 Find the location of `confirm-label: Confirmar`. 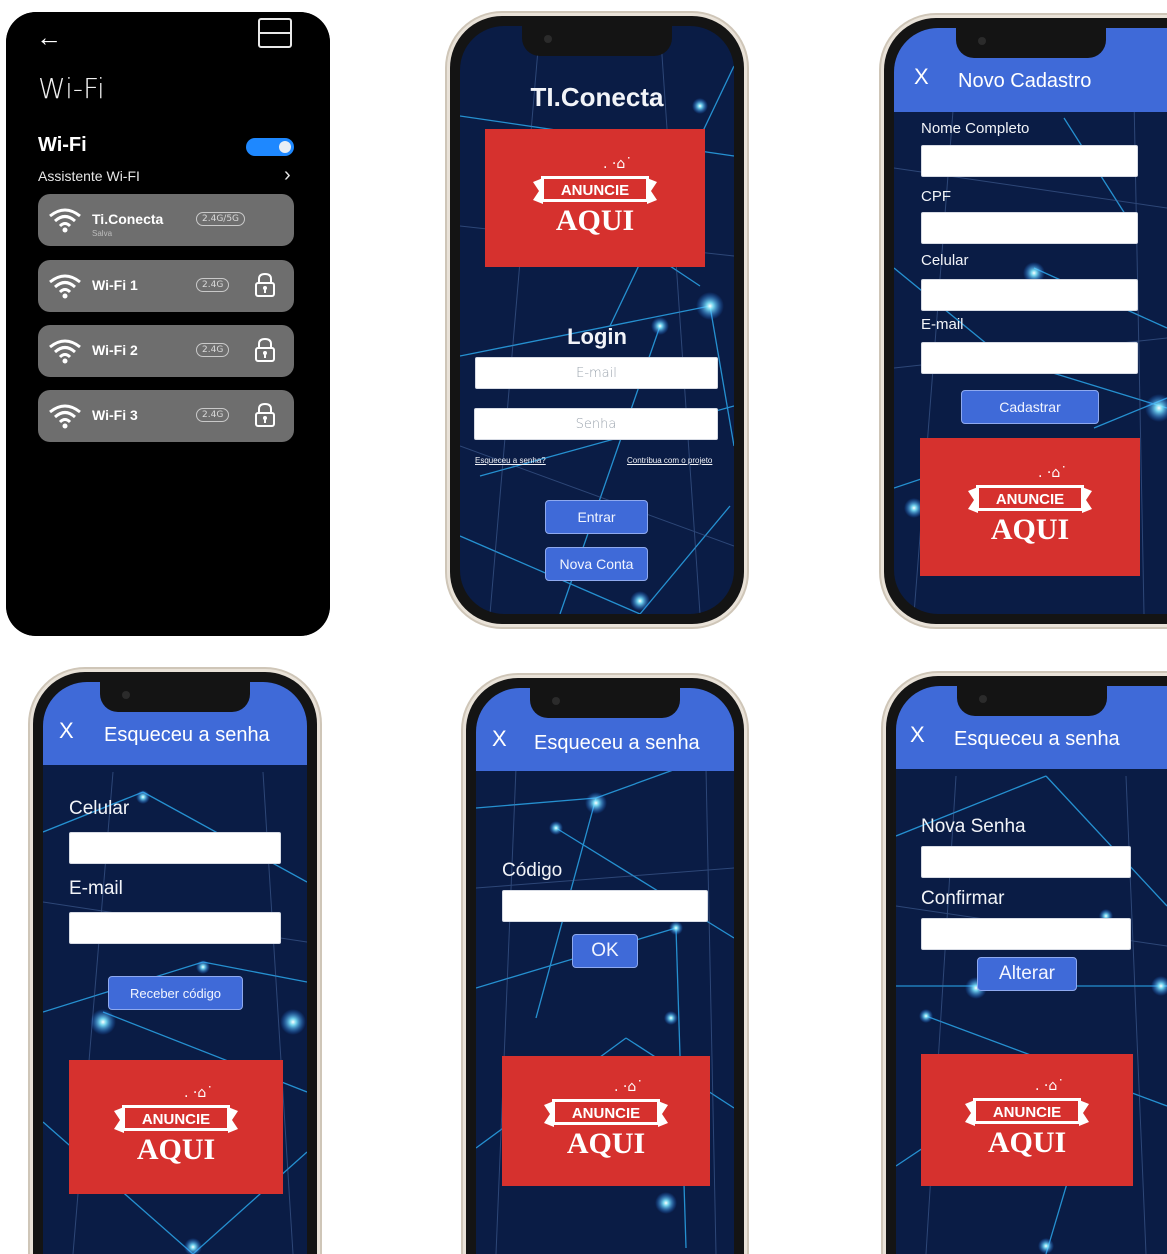

confirm-label: Confirmar is located at coordinates (963, 898).